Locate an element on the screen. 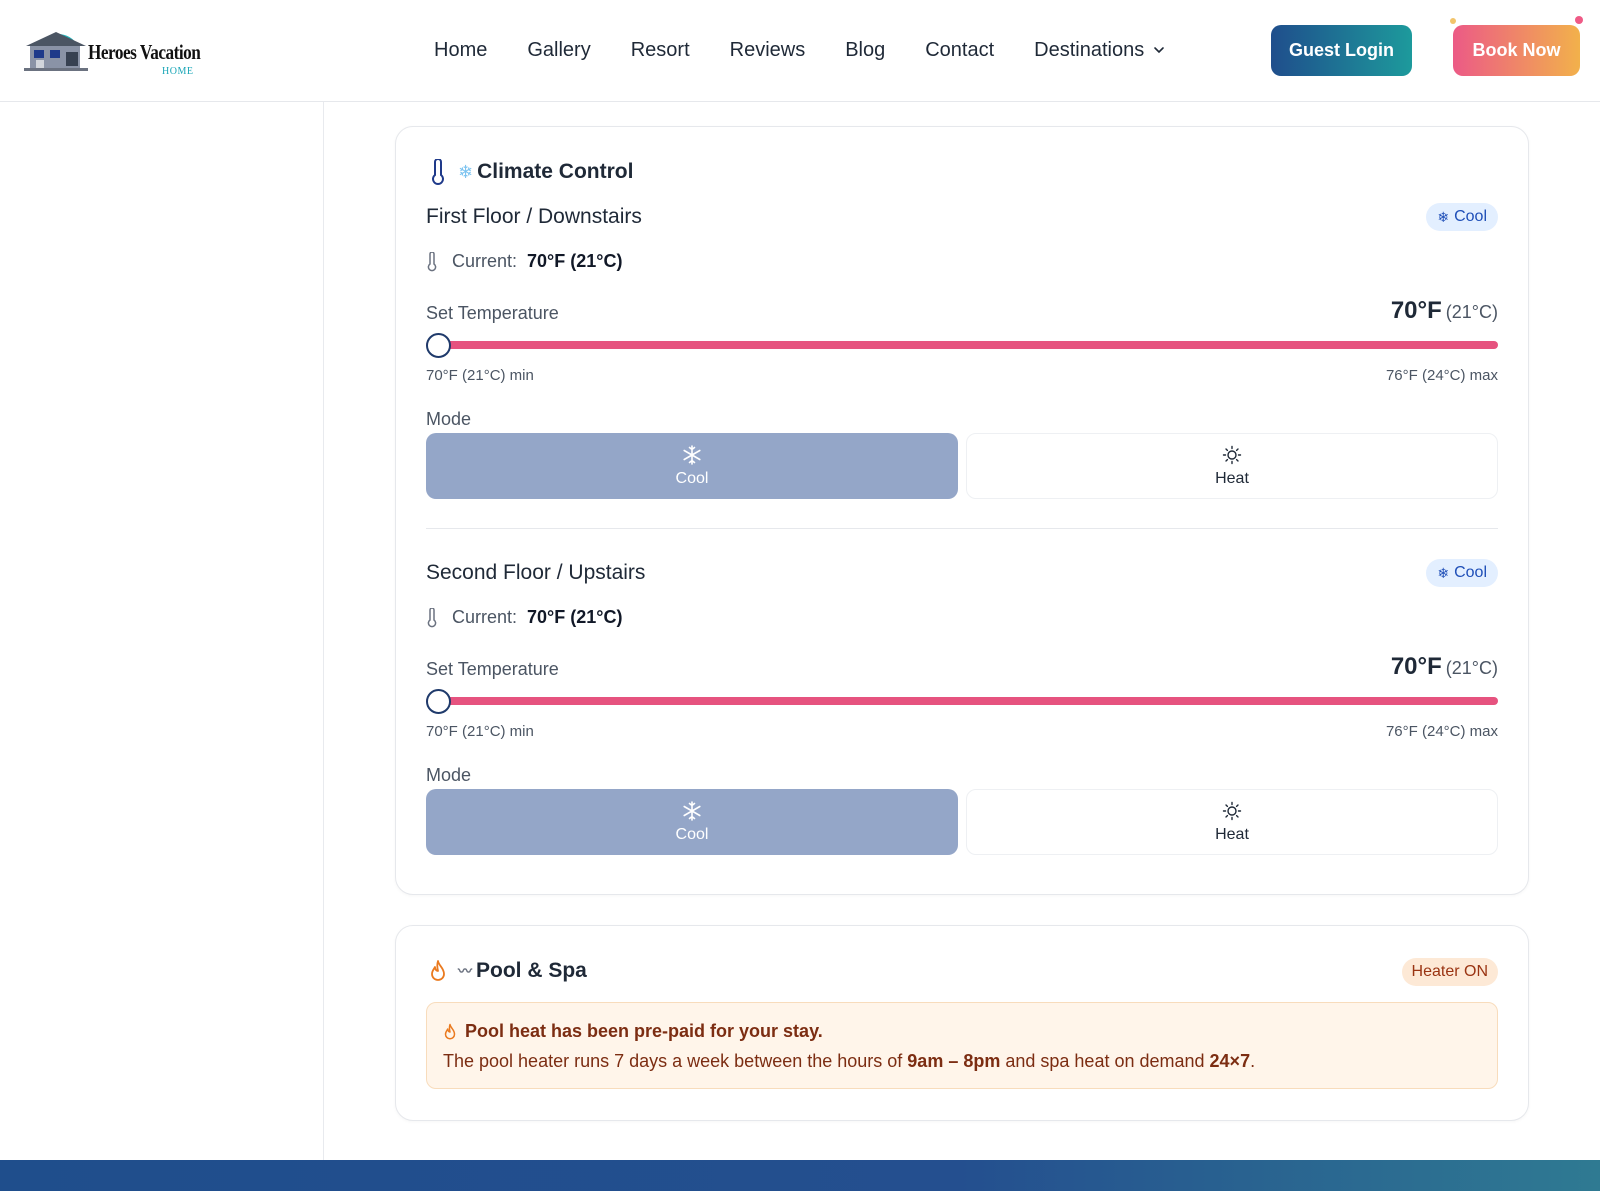 This screenshot has height=1191, width=1600. decor-dot is located at coordinates (1453, 21).